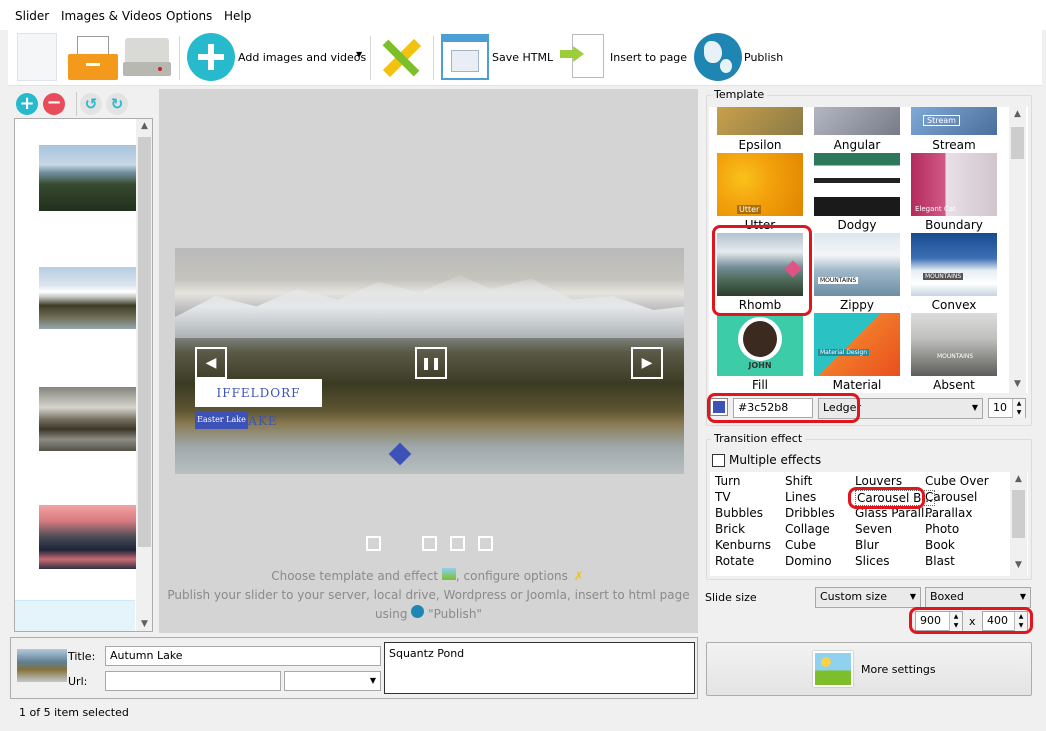 Image resolution: width=1046 pixels, height=731 pixels. Describe the element at coordinates (943, 276) in the screenshot. I see `convex-thumb-text: MOUNTAINS` at that location.